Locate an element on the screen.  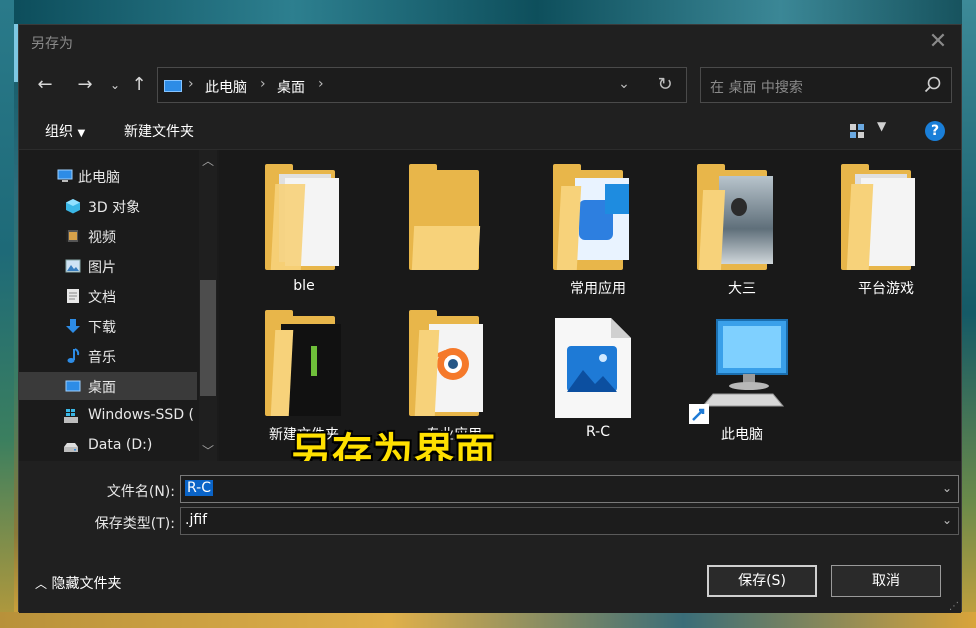
hide-folders-toggle: ︿ 隐藏文件夹 is located at coordinates (78, 583).